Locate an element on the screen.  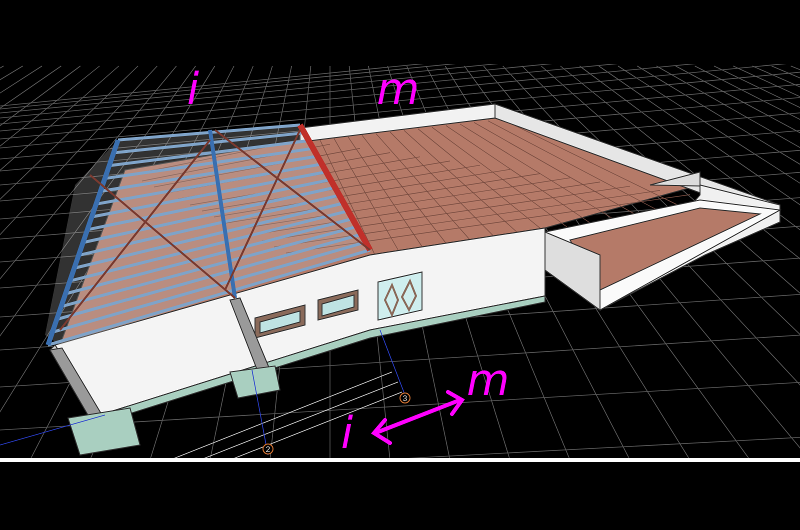
grid-marker: 2 is located at coordinates (268, 449).